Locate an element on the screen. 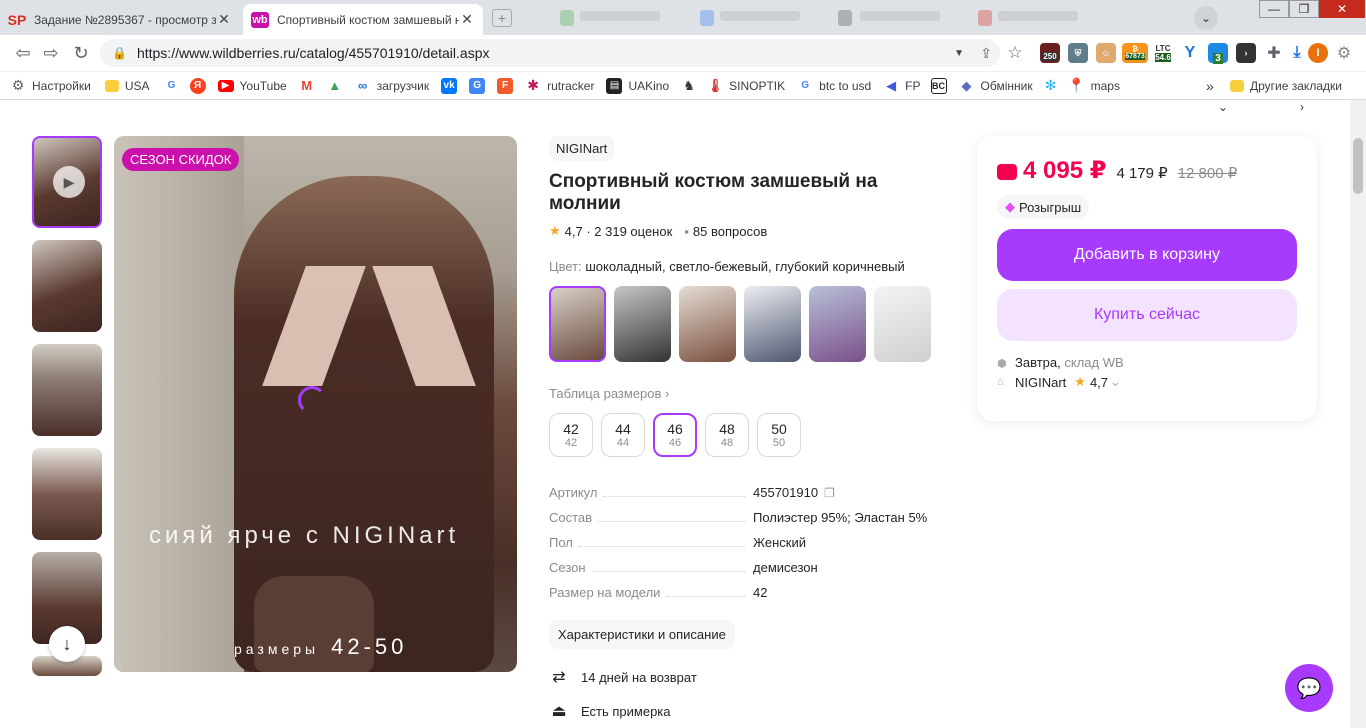  gear-icon: ⚙ is located at coordinates (18, 85).